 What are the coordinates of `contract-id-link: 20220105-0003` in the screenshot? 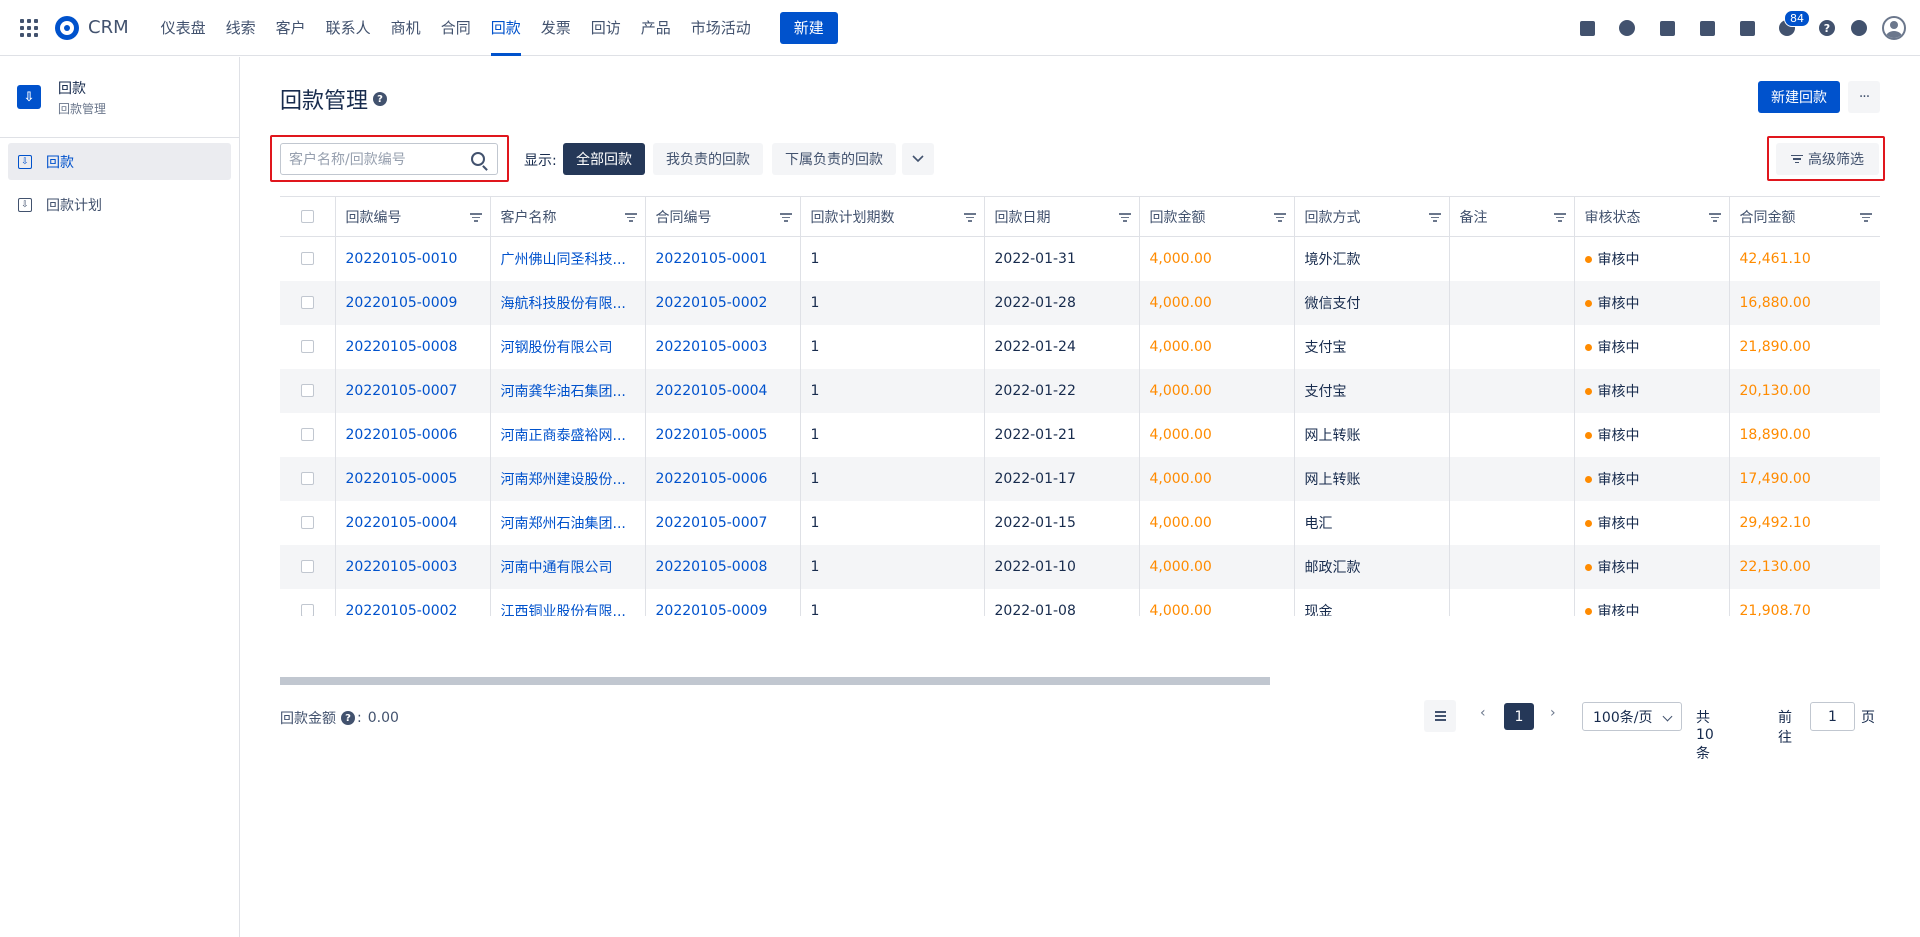 It's located at (723, 346).